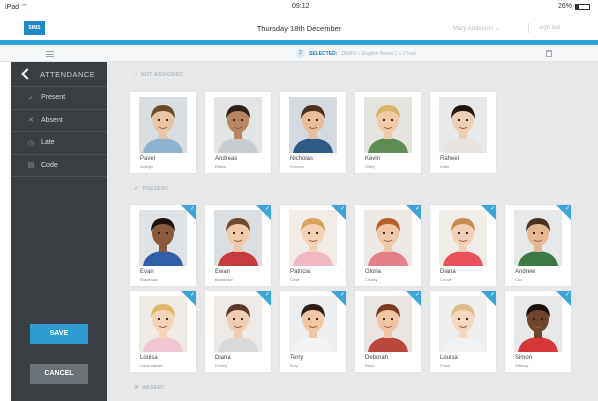 This screenshot has width=598, height=401. What do you see at coordinates (226, 159) in the screenshot?
I see `student-first-name: Andreas` at bounding box center [226, 159].